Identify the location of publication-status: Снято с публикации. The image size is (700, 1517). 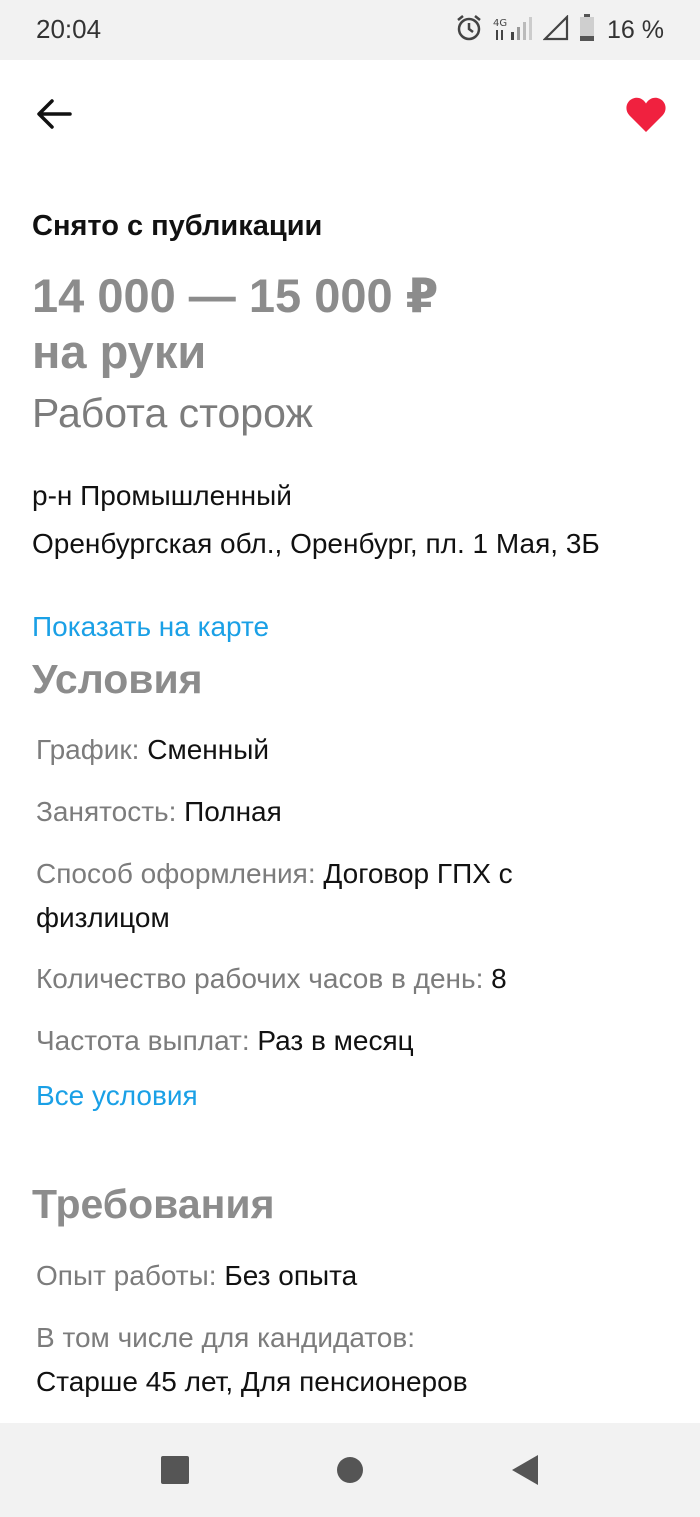
(177, 226).